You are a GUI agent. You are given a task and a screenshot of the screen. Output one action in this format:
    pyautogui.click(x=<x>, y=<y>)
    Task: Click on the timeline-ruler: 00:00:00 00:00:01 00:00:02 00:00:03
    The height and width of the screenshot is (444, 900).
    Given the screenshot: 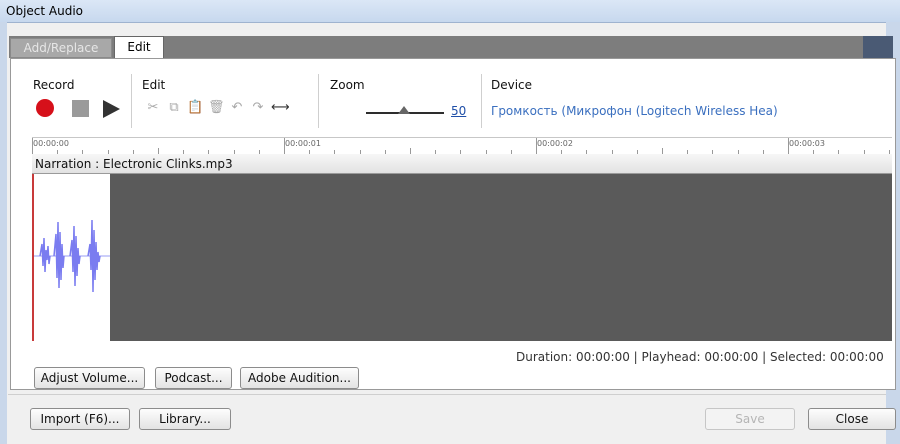 What is the action you would take?
    pyautogui.click(x=462, y=146)
    